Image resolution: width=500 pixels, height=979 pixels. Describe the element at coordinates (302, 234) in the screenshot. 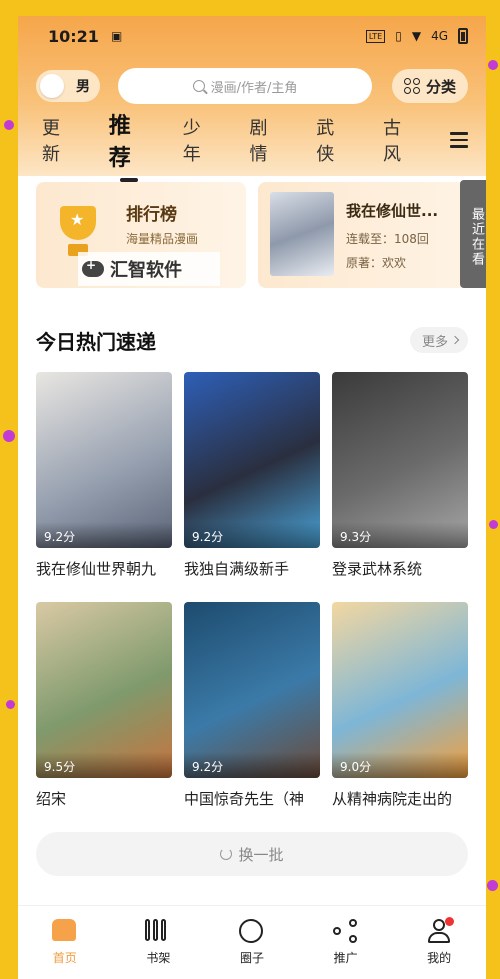

I see `recent-comic-cover` at that location.